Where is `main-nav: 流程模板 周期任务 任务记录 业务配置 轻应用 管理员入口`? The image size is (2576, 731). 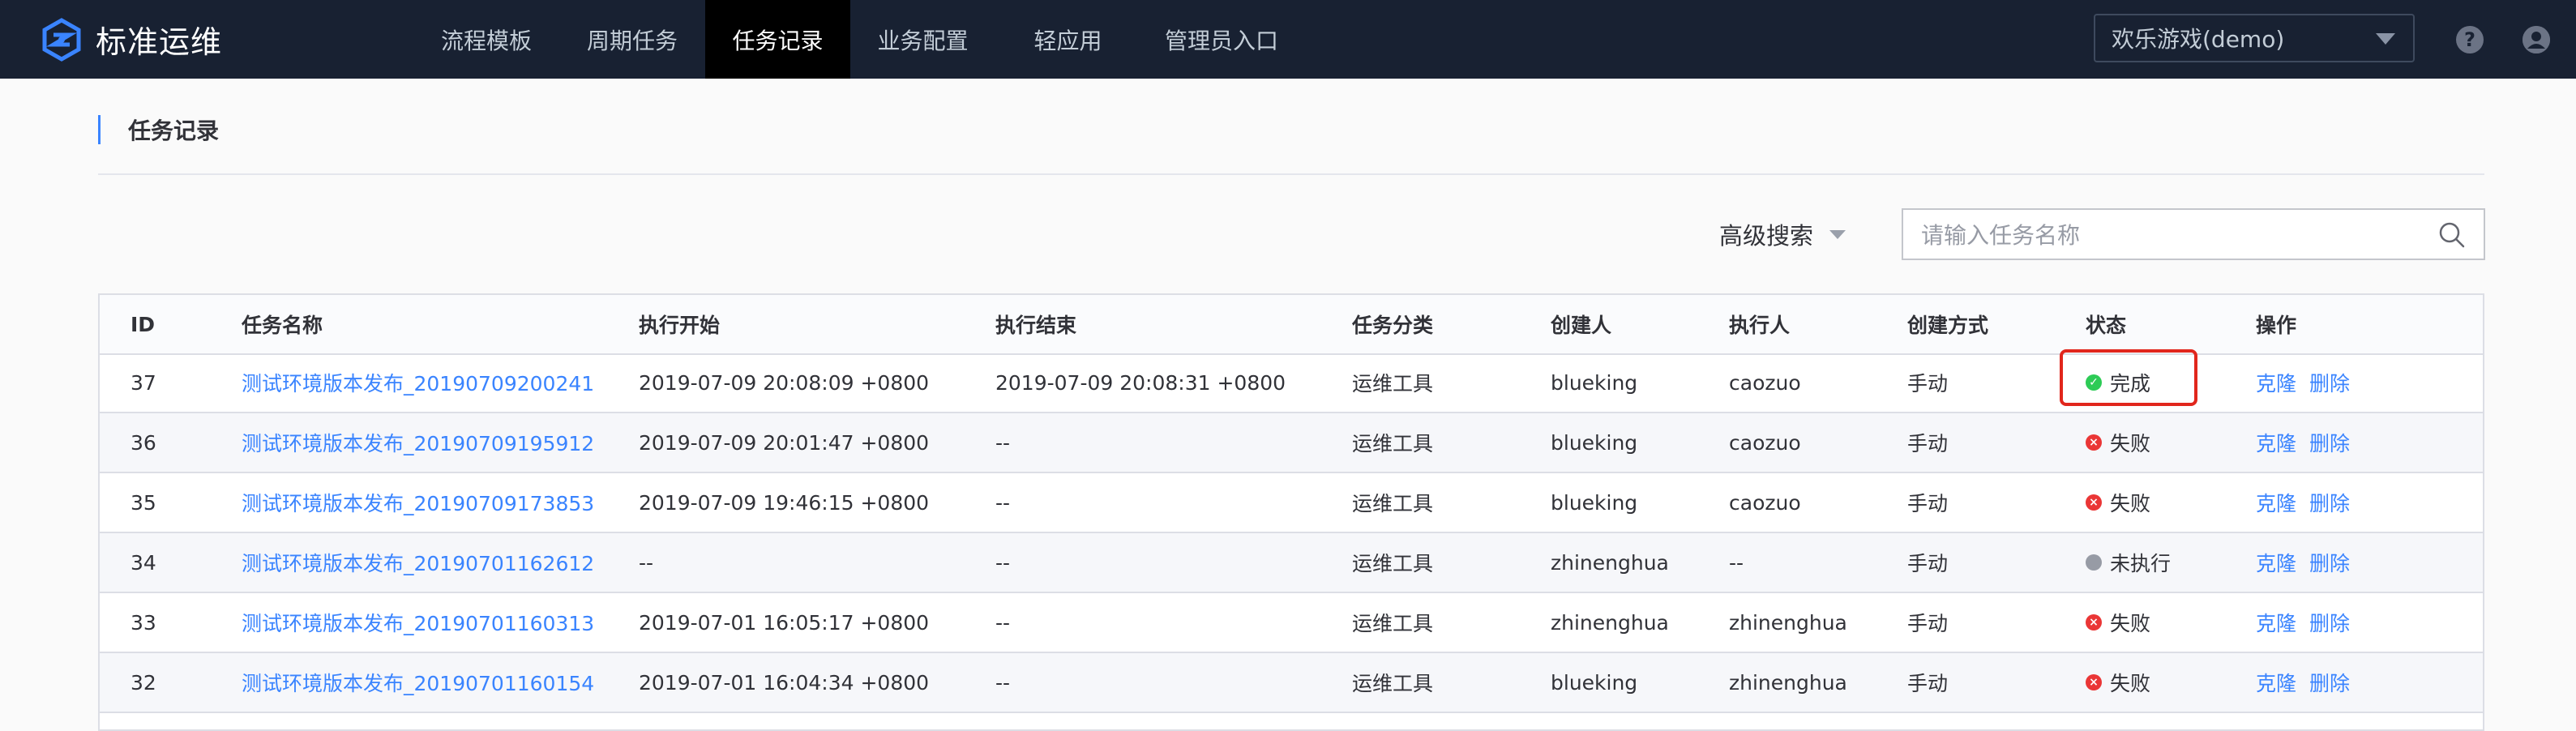 main-nav: 流程模板 周期任务 任务记录 业务配置 轻应用 管理员入口 is located at coordinates (858, 39).